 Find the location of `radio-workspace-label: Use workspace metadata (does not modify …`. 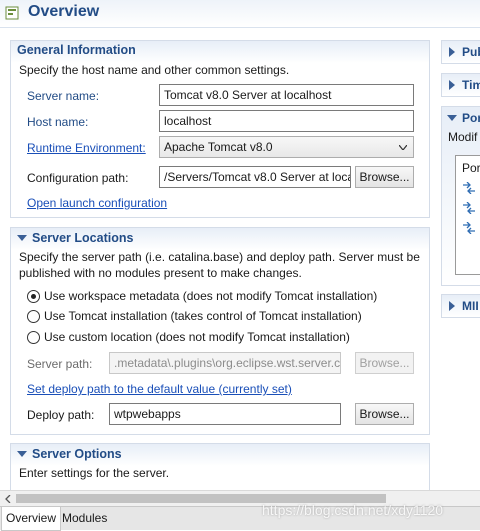

radio-workspace-label: Use workspace metadata (does not modify … is located at coordinates (211, 296).